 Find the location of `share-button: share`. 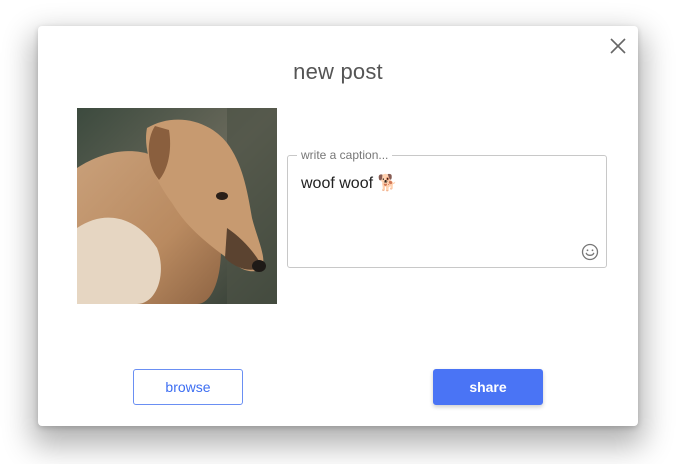

share-button: share is located at coordinates (488, 387).